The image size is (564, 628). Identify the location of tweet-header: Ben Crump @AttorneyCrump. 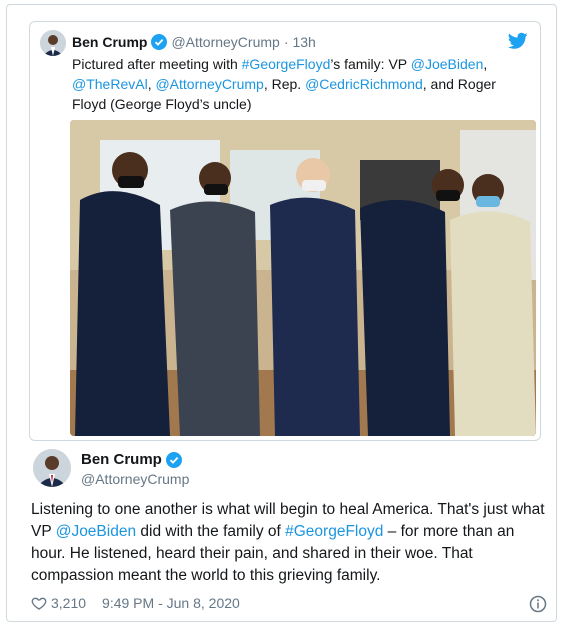
(135, 469).